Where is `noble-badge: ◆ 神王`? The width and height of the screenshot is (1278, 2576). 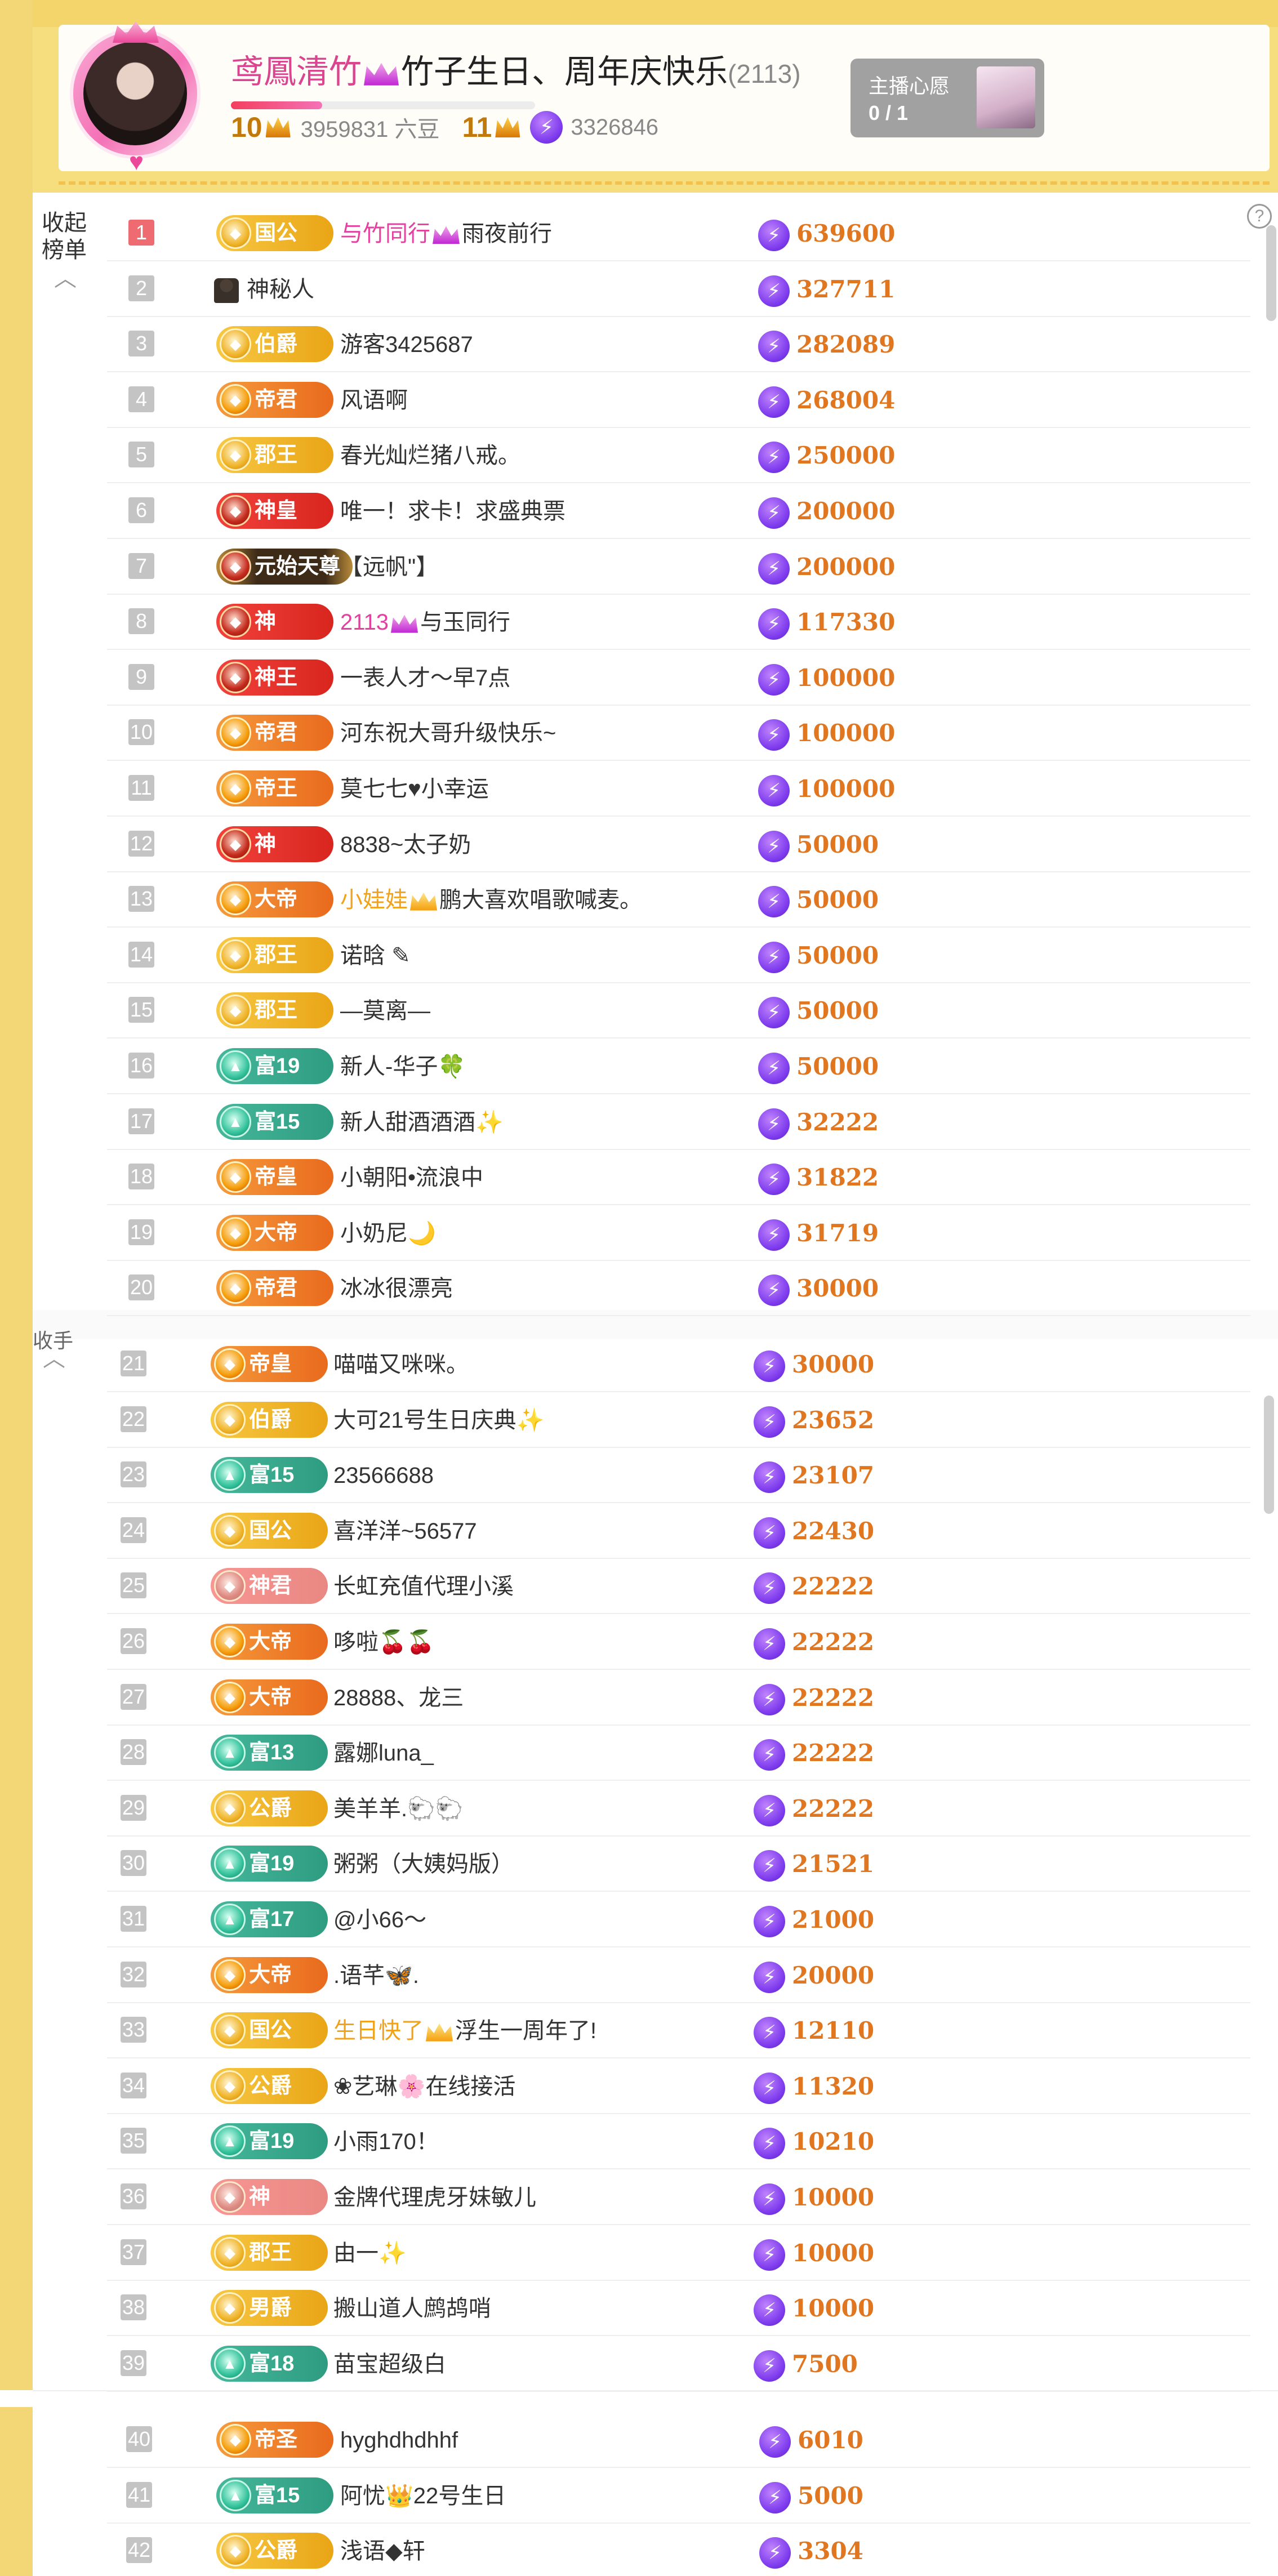 noble-badge: ◆ 神王 is located at coordinates (274, 678).